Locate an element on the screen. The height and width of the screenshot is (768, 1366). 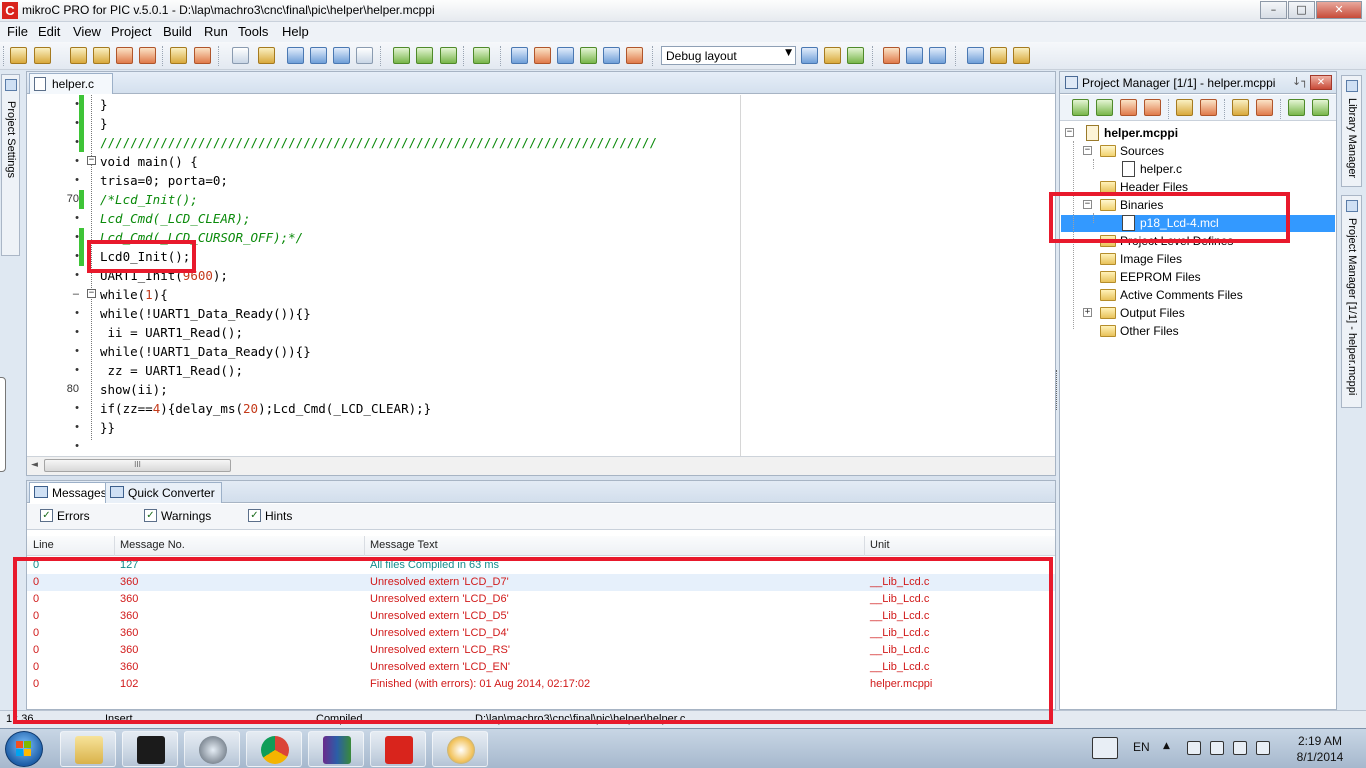
open-project-icon is located at coordinates (42, 55).